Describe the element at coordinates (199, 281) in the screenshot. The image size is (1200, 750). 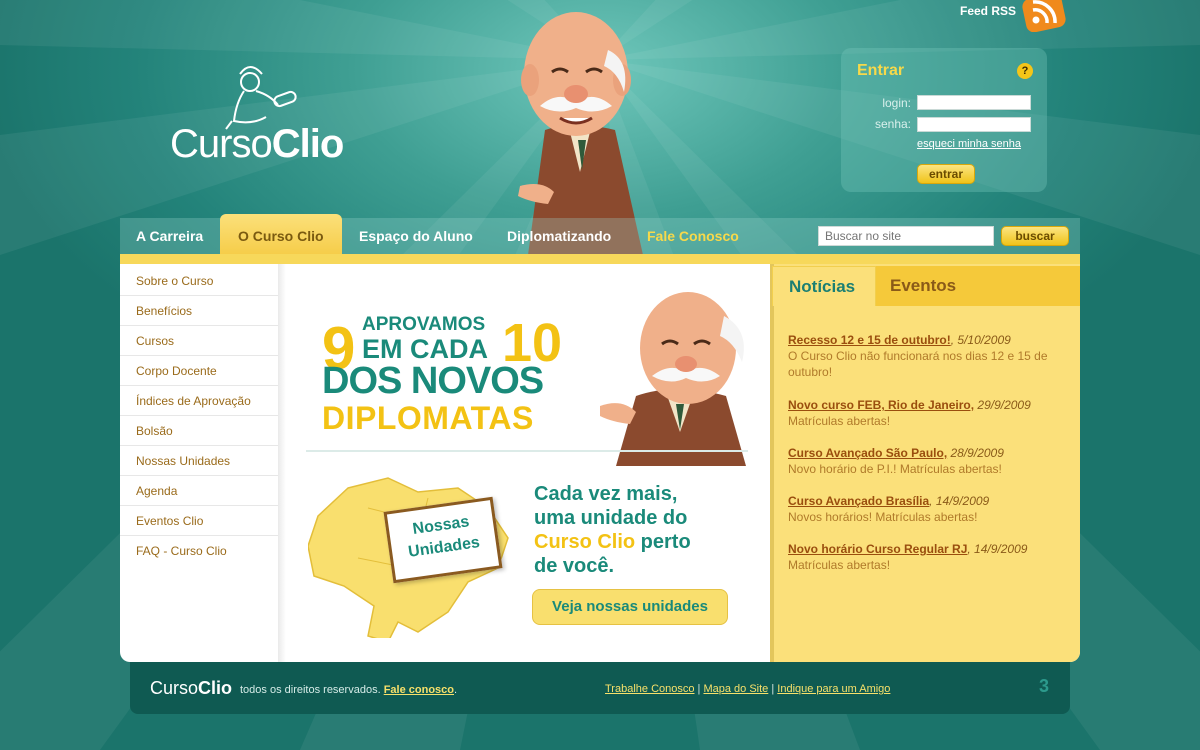
I see `sidebar-item-sobre-o-curso: Sobre o Curso` at that location.